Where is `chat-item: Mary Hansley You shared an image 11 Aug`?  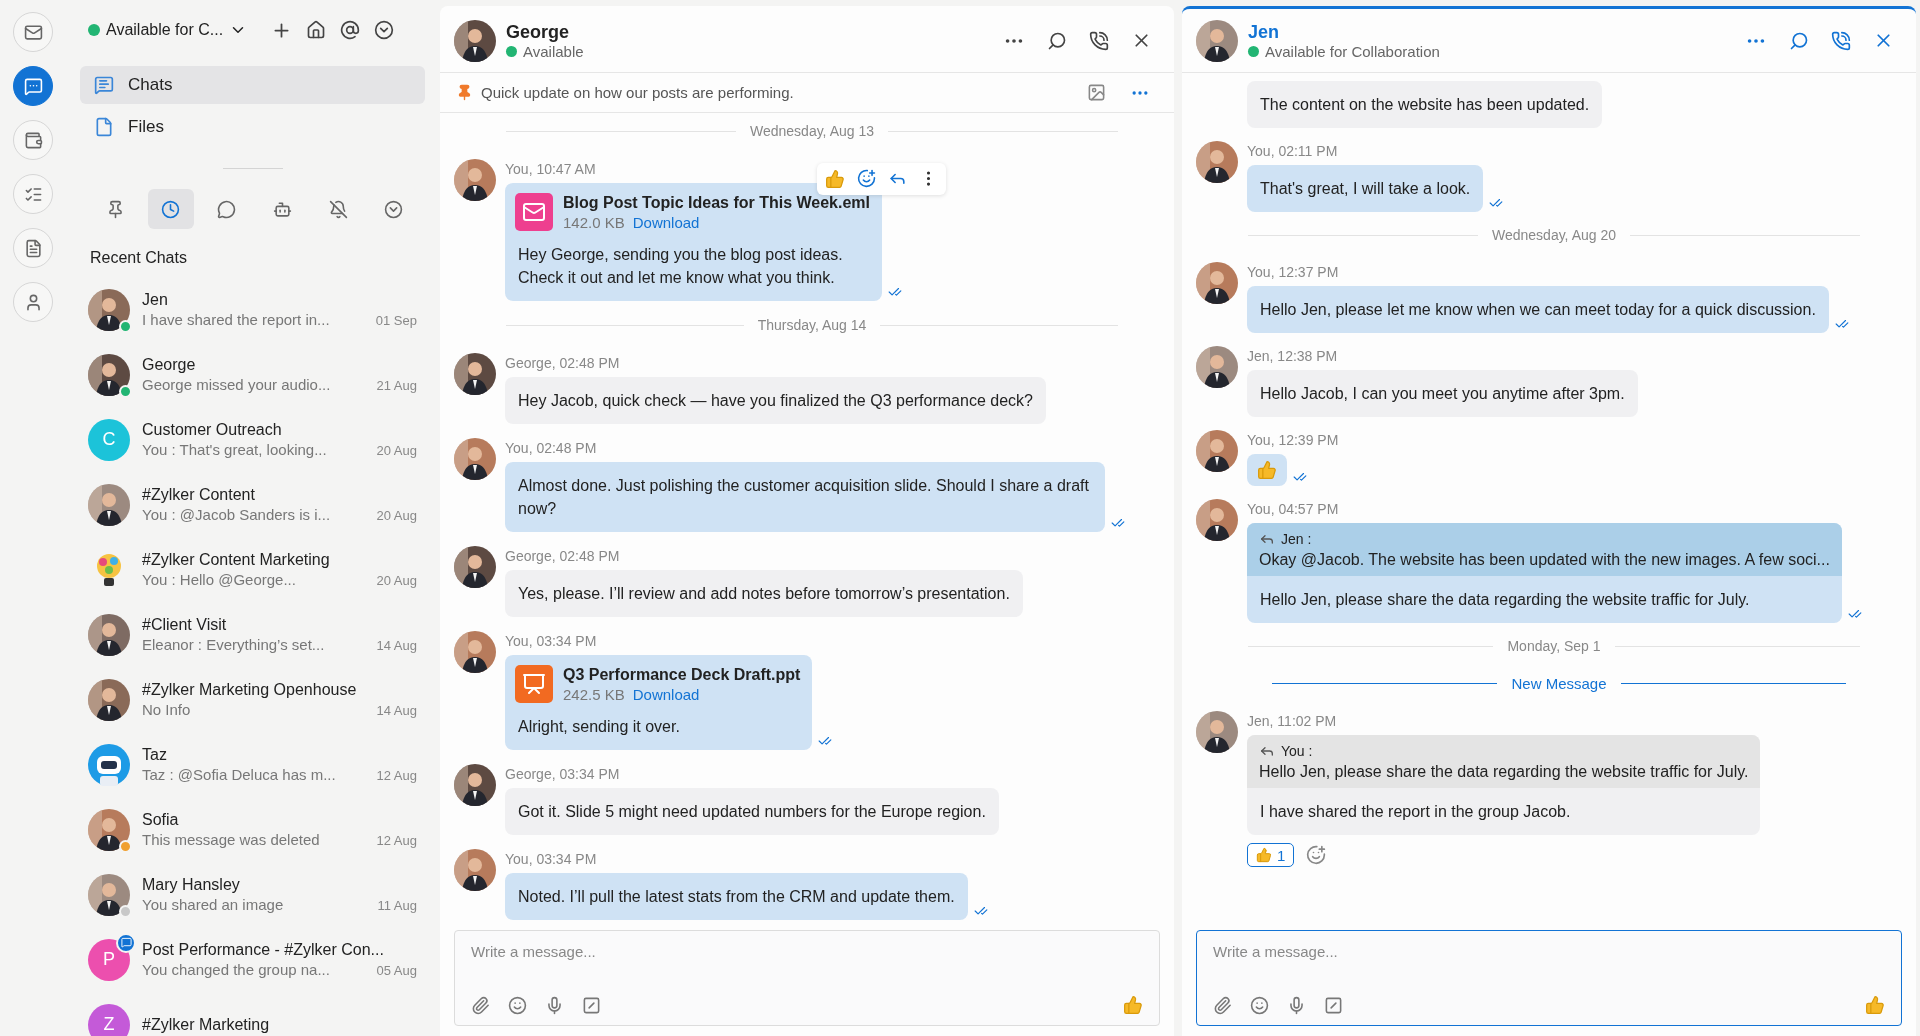
chat-item: Mary Hansley You shared an image 11 Aug is located at coordinates (252, 894).